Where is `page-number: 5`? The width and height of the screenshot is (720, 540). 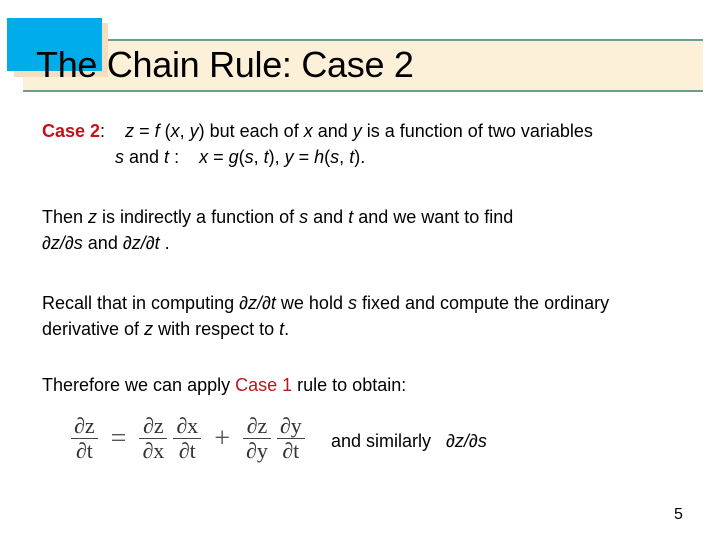 page-number: 5 is located at coordinates (678, 514).